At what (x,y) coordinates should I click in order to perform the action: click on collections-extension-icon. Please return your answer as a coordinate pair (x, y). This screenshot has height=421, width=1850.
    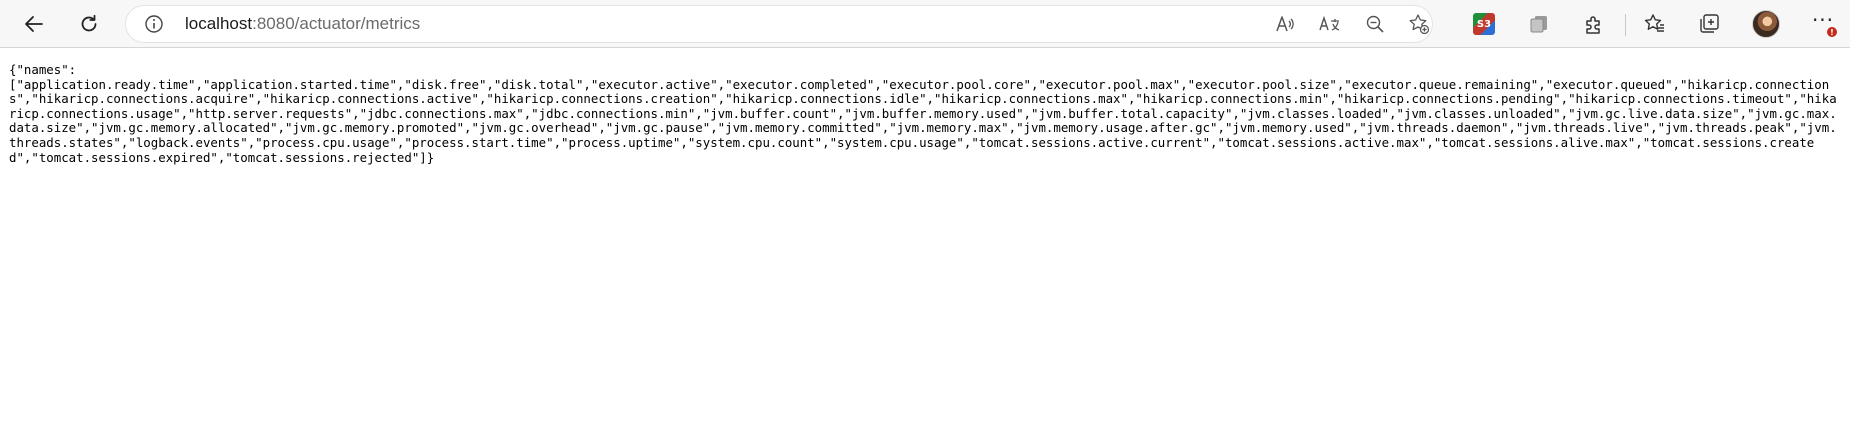
    Looking at the image, I should click on (1539, 24).